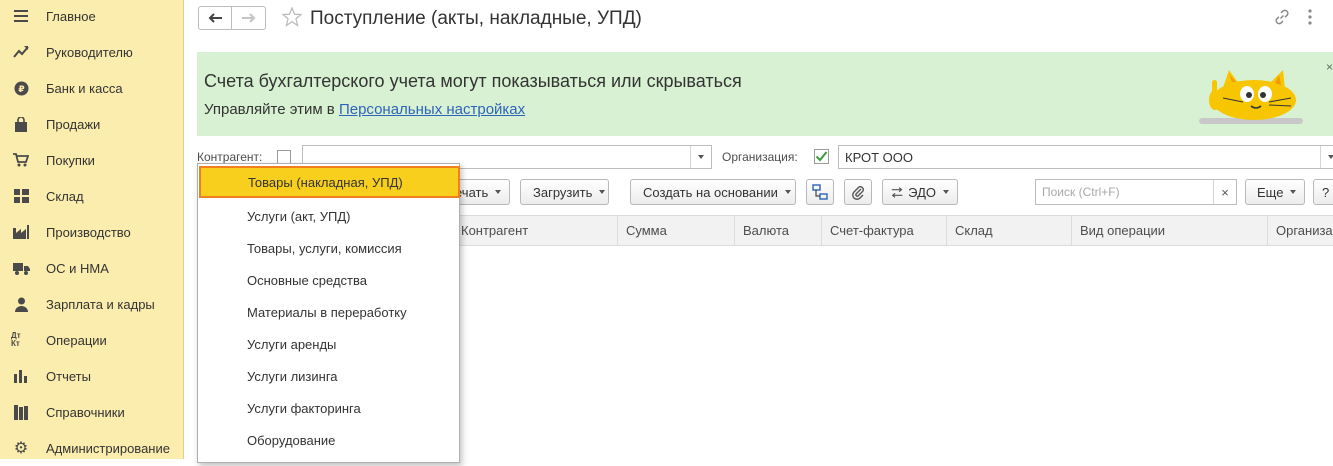 Image resolution: width=1333 pixels, height=466 pixels. I want to click on sidebar-item-references: Справочники, so click(92, 412).